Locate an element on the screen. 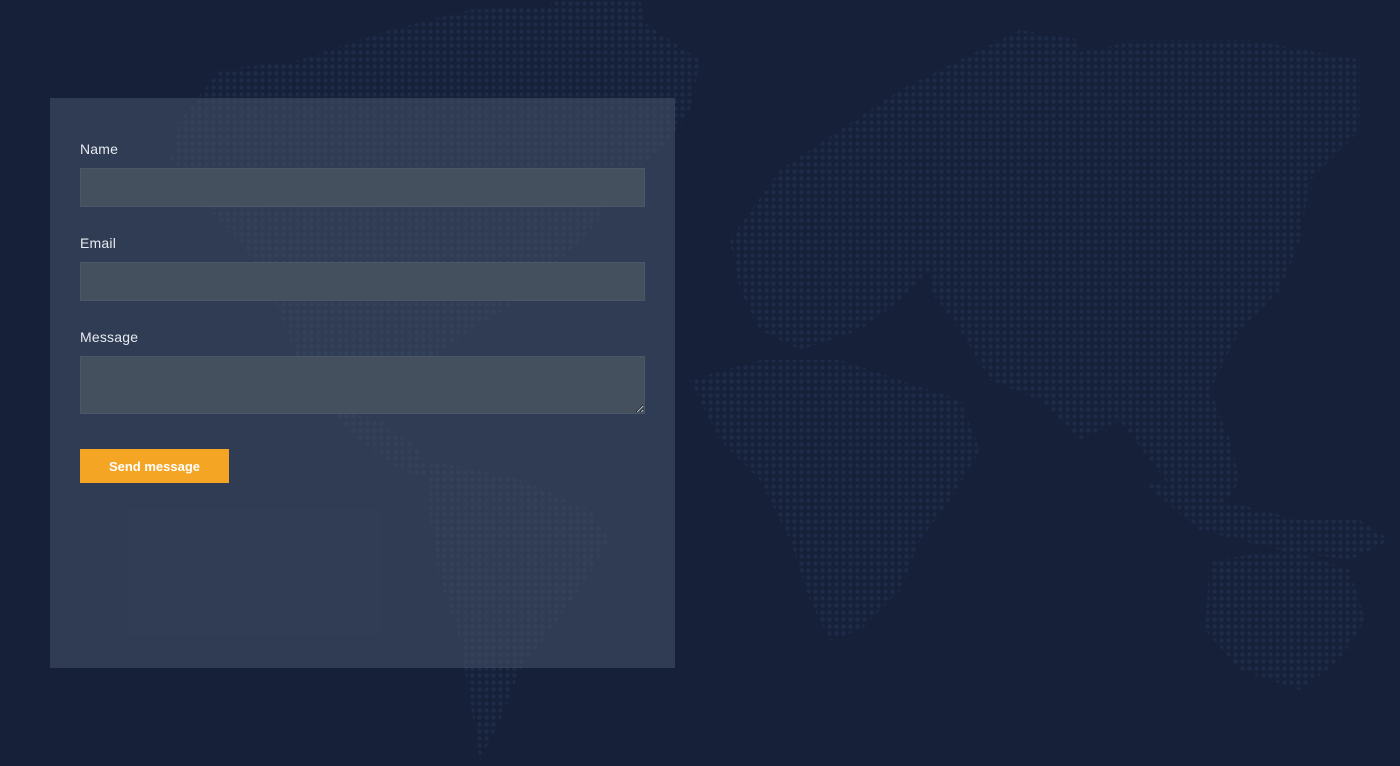  australia-shape is located at coordinates (1285, 620).